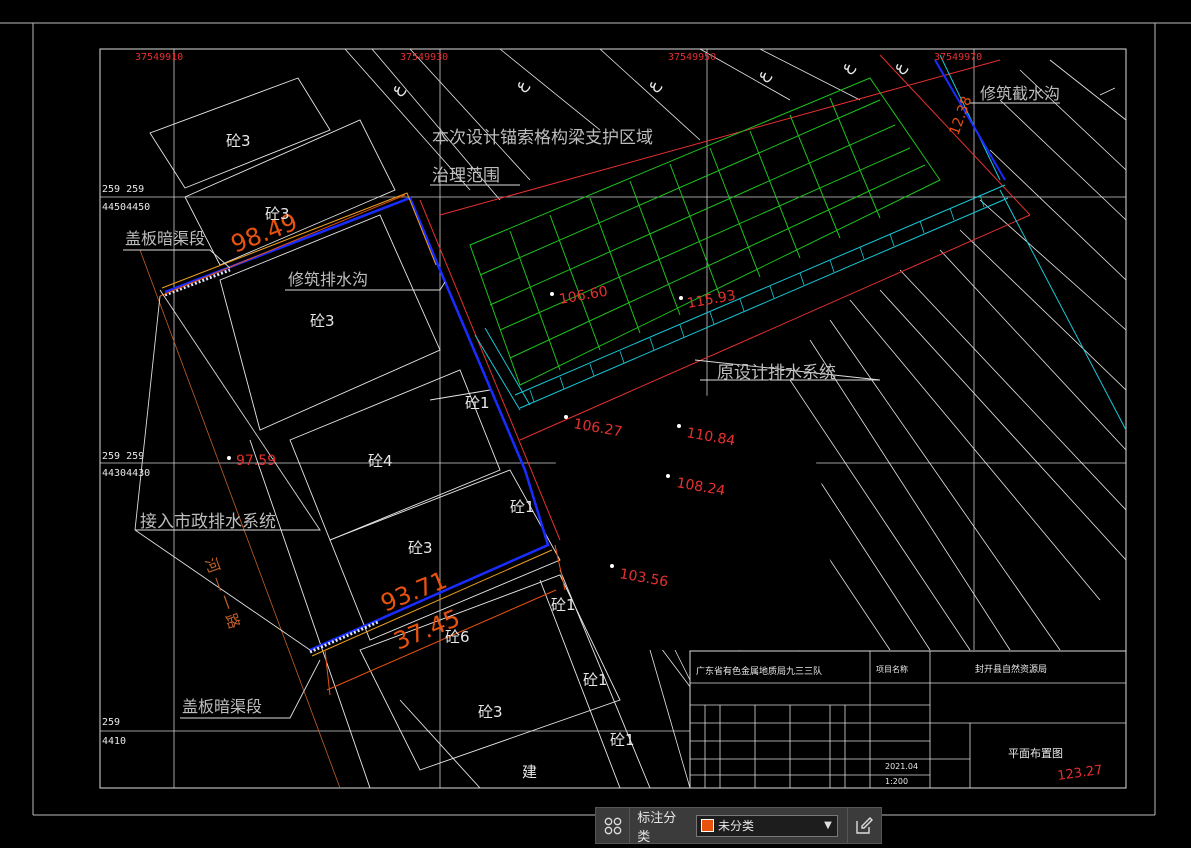 The height and width of the screenshot is (848, 1191). Describe the element at coordinates (111, 722) in the screenshot. I see `grid-y-label: 259` at that location.